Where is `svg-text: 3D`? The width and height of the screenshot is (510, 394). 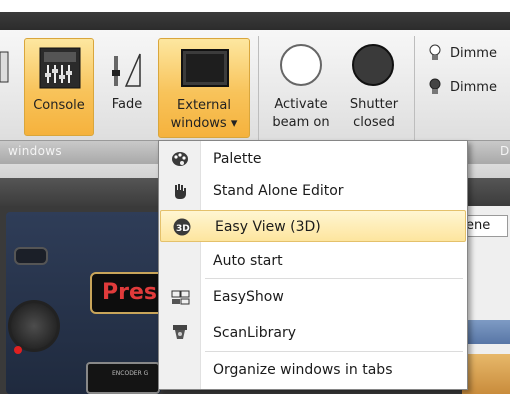
svg-text: 3D is located at coordinates (183, 229).